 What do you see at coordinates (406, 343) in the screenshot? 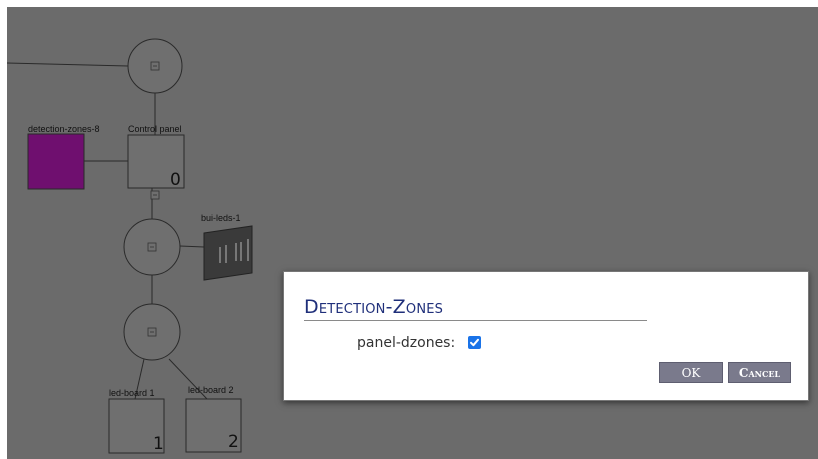
I see `panel-dzones-label: panel-dzones:` at bounding box center [406, 343].